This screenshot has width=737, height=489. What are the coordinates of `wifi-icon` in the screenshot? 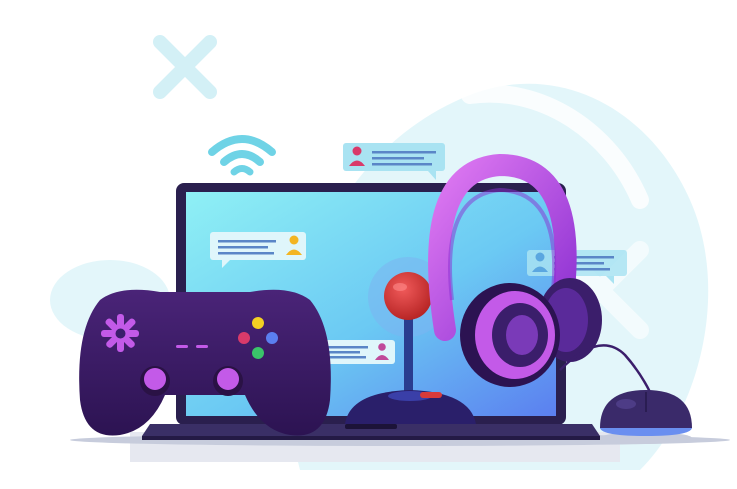 It's located at (242, 155).